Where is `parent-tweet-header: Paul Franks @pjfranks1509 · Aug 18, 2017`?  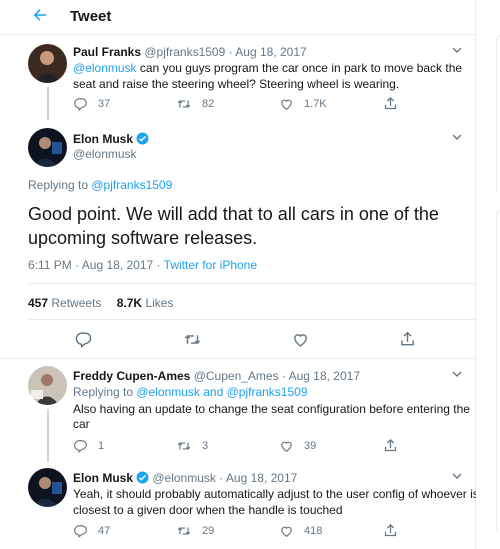
parent-tweet-header: Paul Franks @pjfranks1509 · Aug 18, 2017 is located at coordinates (190, 52).